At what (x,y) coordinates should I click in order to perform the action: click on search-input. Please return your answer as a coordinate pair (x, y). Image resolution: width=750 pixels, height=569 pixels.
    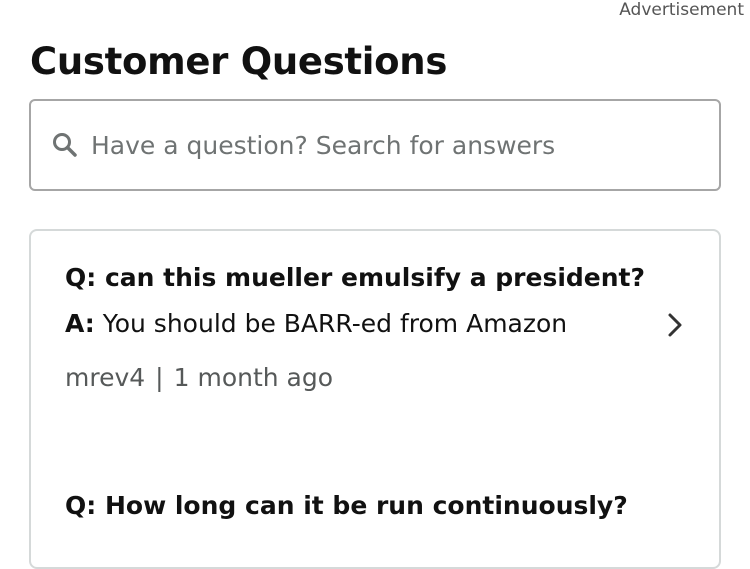
    Looking at the image, I should click on (391, 145).